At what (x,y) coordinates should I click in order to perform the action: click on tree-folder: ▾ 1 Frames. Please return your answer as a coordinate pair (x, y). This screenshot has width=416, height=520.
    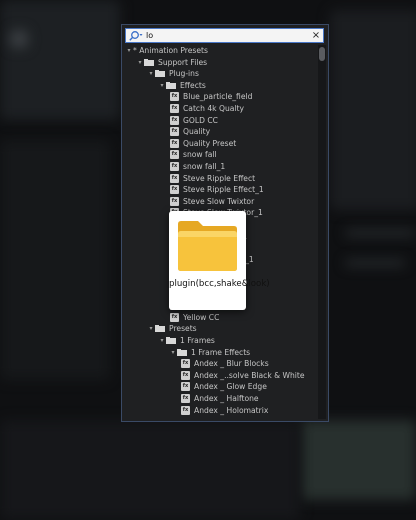
    Looking at the image, I should click on (187, 340).